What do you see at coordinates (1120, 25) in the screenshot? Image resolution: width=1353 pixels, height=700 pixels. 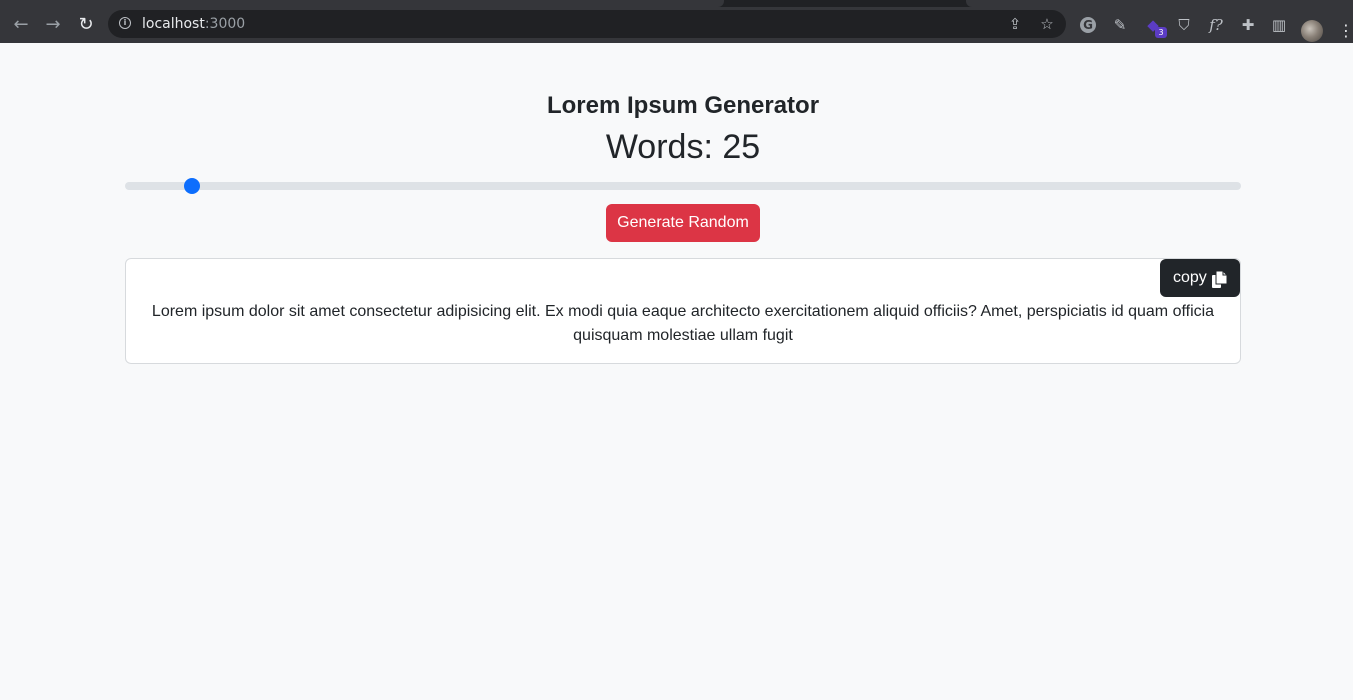 I see `pen-icon: ✎` at bounding box center [1120, 25].